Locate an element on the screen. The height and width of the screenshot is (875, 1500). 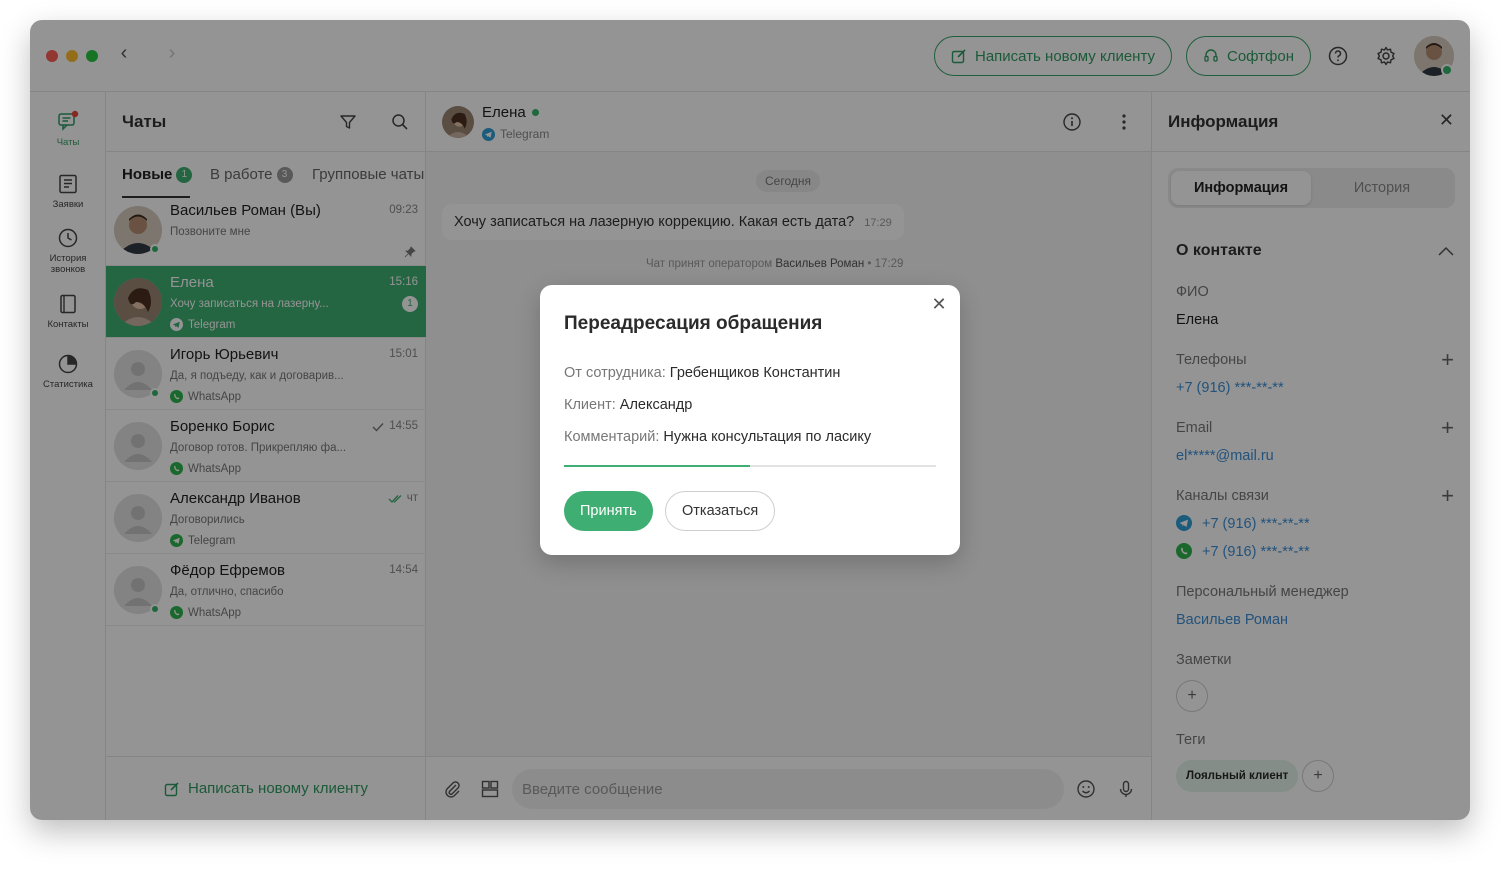
close-icon: ✕ is located at coordinates (939, 304).